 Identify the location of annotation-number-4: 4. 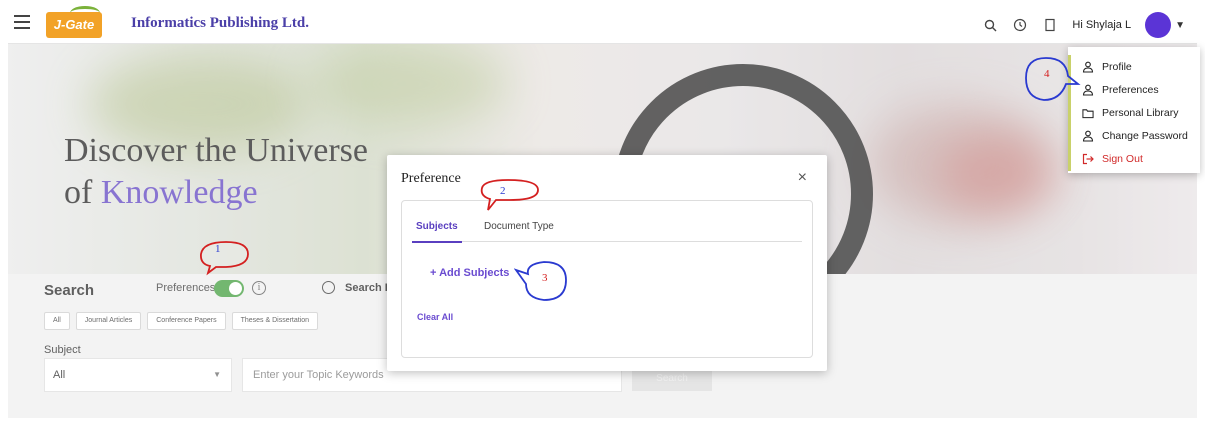
(1047, 74).